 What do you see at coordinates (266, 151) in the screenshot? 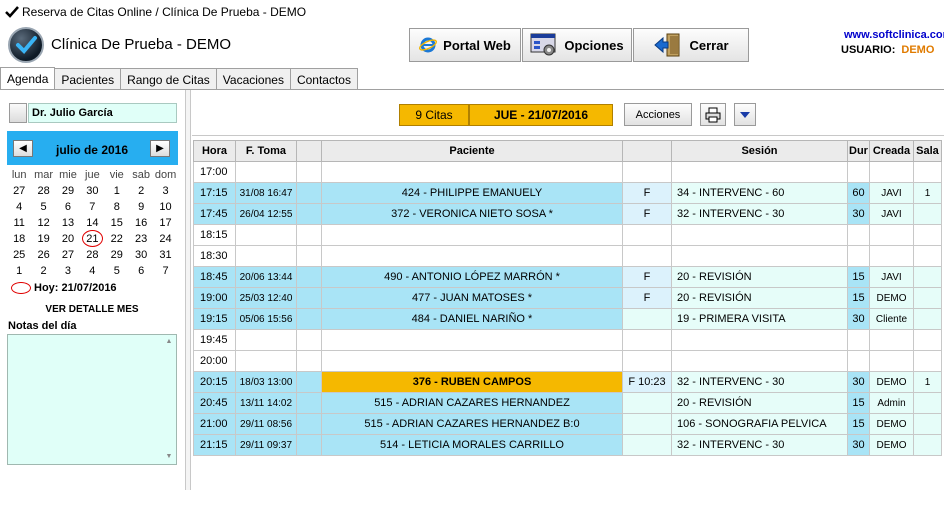
I see `col-ftoma: F. Toma` at bounding box center [266, 151].